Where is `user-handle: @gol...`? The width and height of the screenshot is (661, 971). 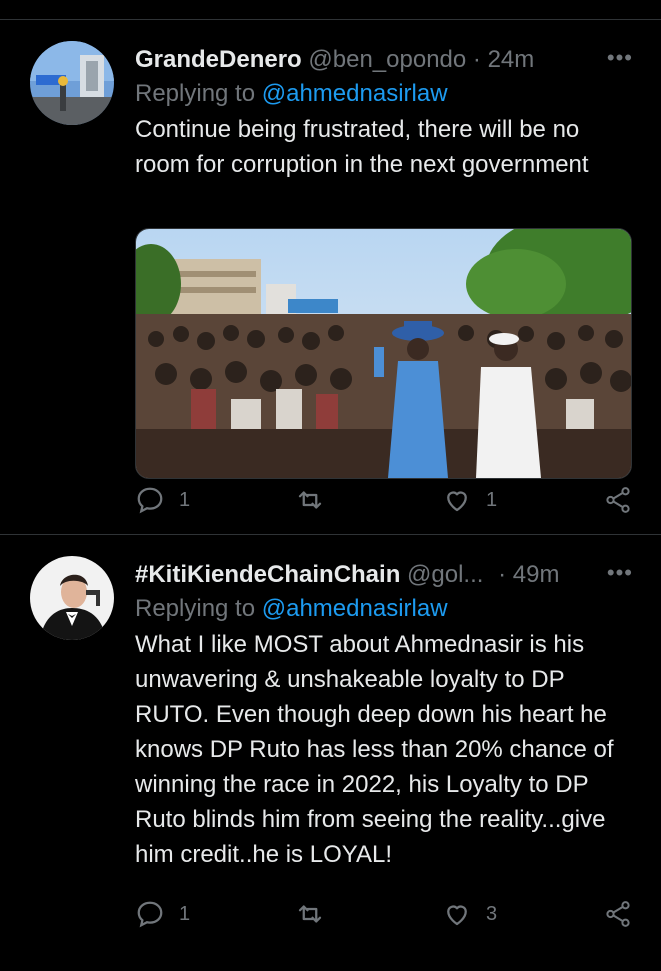 user-handle: @gol... is located at coordinates (445, 574).